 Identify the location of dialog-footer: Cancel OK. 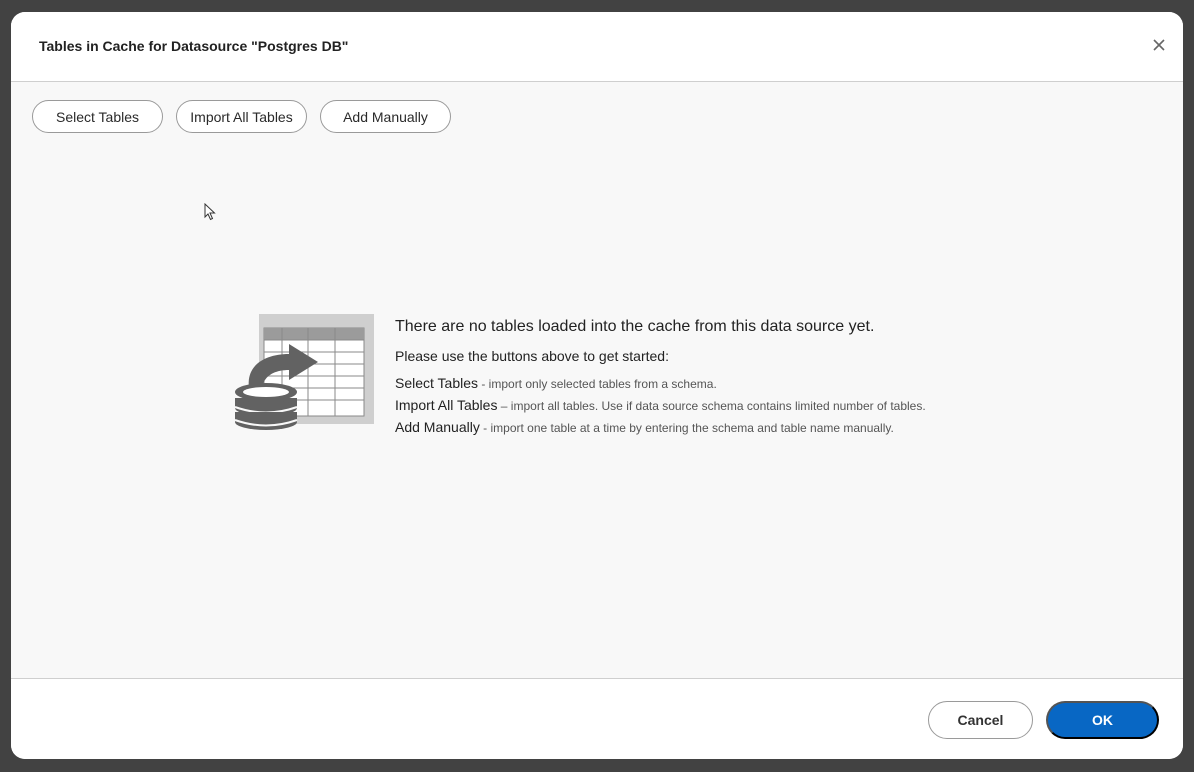
(597, 718).